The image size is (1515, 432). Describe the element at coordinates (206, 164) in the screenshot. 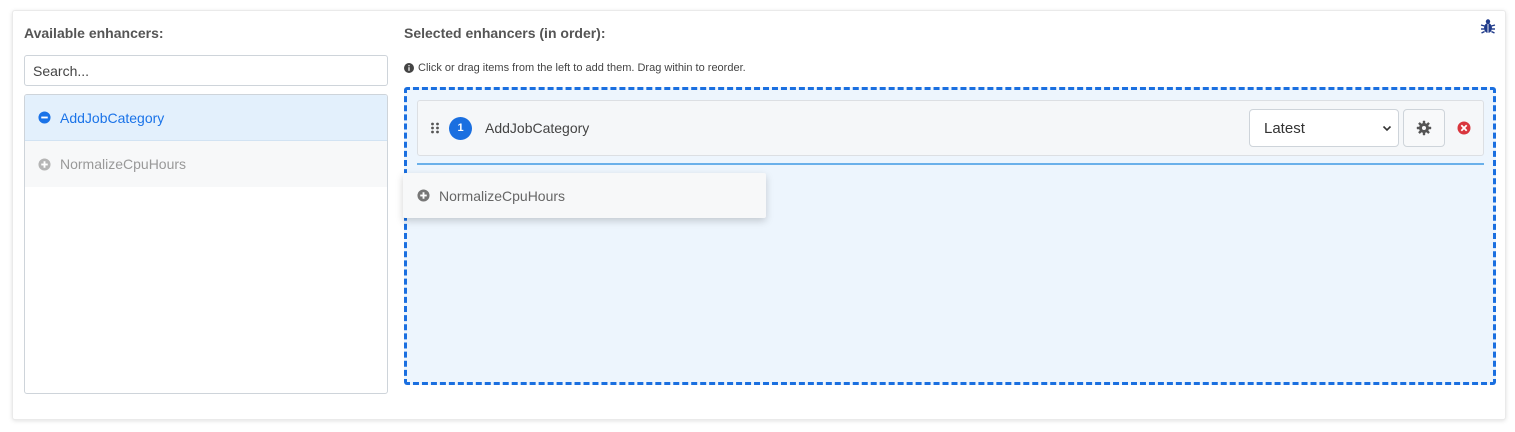

I see `available-item-normalizecpuhours: NormalizeCpuHours` at that location.